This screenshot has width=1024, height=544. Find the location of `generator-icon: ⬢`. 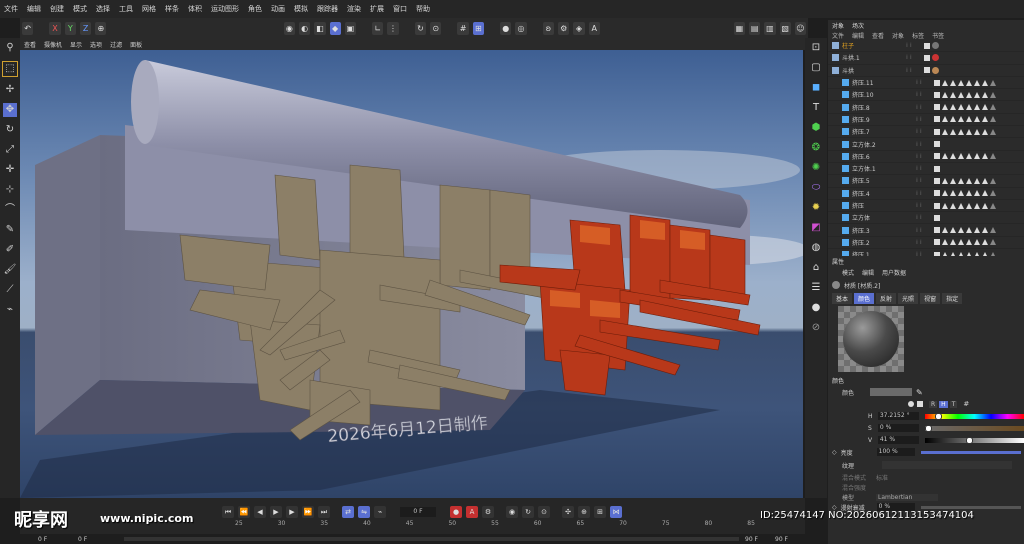

generator-icon: ⬢ is located at coordinates (816, 128).